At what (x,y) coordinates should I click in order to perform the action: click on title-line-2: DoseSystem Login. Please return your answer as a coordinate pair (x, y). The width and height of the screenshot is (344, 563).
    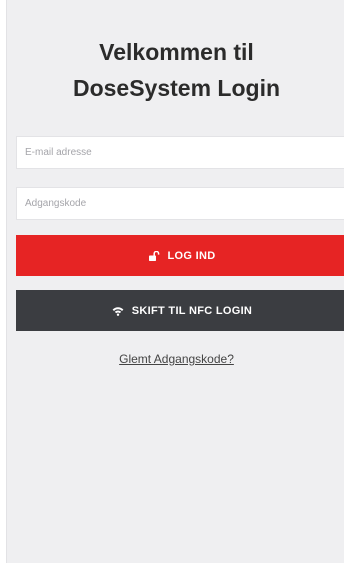
    Looking at the image, I should click on (176, 88).